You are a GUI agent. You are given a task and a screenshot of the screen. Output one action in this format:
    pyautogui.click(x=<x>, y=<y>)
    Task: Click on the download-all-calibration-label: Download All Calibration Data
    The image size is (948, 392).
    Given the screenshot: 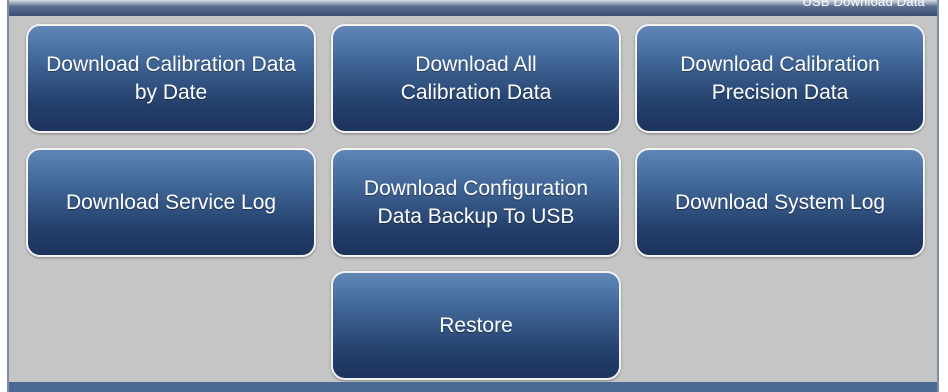 What is the action you would take?
    pyautogui.click(x=476, y=78)
    